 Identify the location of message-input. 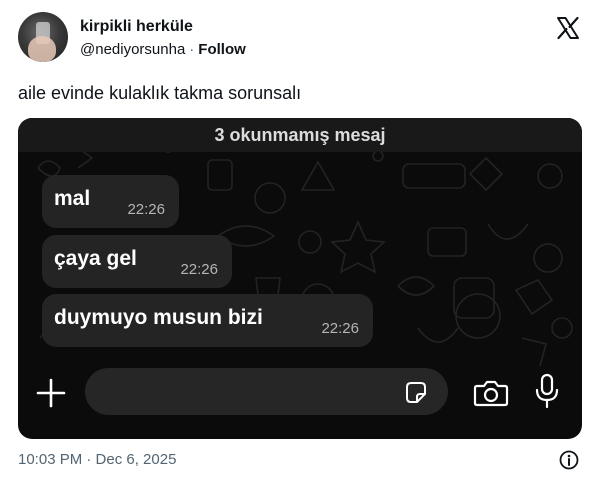
(266, 391).